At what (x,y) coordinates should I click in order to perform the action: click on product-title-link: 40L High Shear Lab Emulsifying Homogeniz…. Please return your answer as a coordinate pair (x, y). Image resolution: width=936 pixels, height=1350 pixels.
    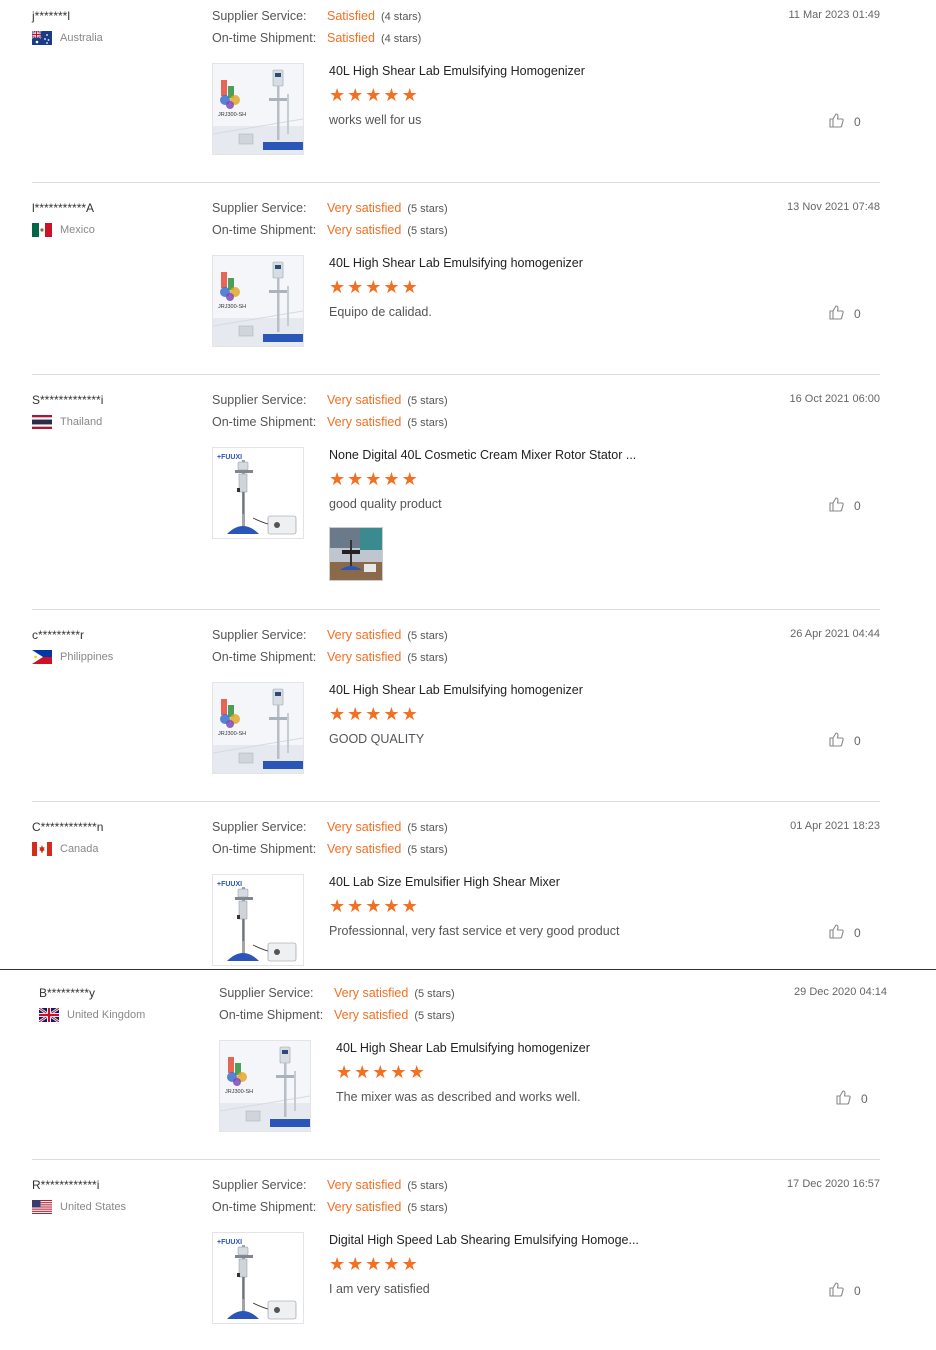
    Looking at the image, I should click on (457, 71).